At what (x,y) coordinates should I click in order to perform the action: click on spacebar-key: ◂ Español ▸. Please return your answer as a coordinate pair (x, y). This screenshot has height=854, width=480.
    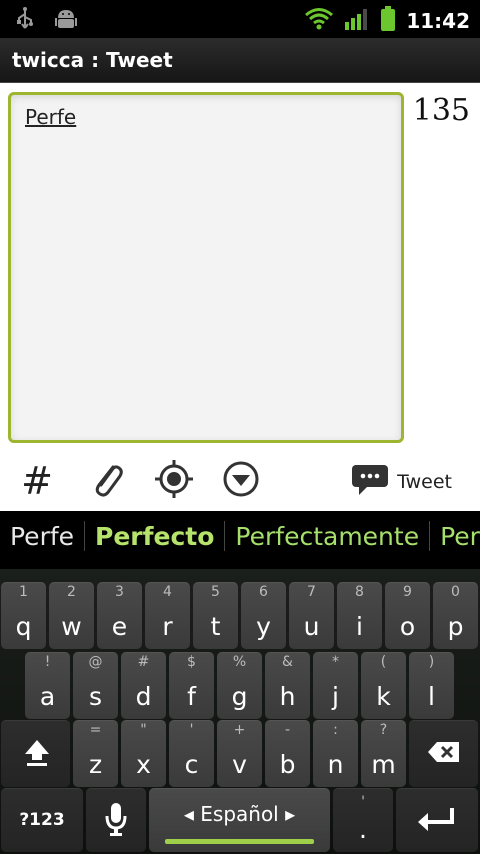
    Looking at the image, I should click on (239, 820).